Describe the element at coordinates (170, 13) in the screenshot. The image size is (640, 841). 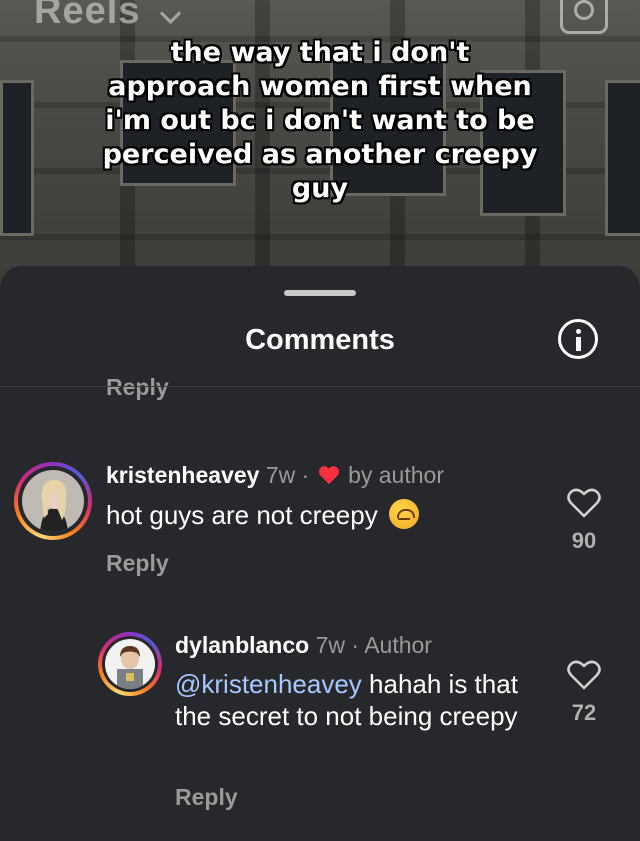
I see `chevron-down-icon` at that location.